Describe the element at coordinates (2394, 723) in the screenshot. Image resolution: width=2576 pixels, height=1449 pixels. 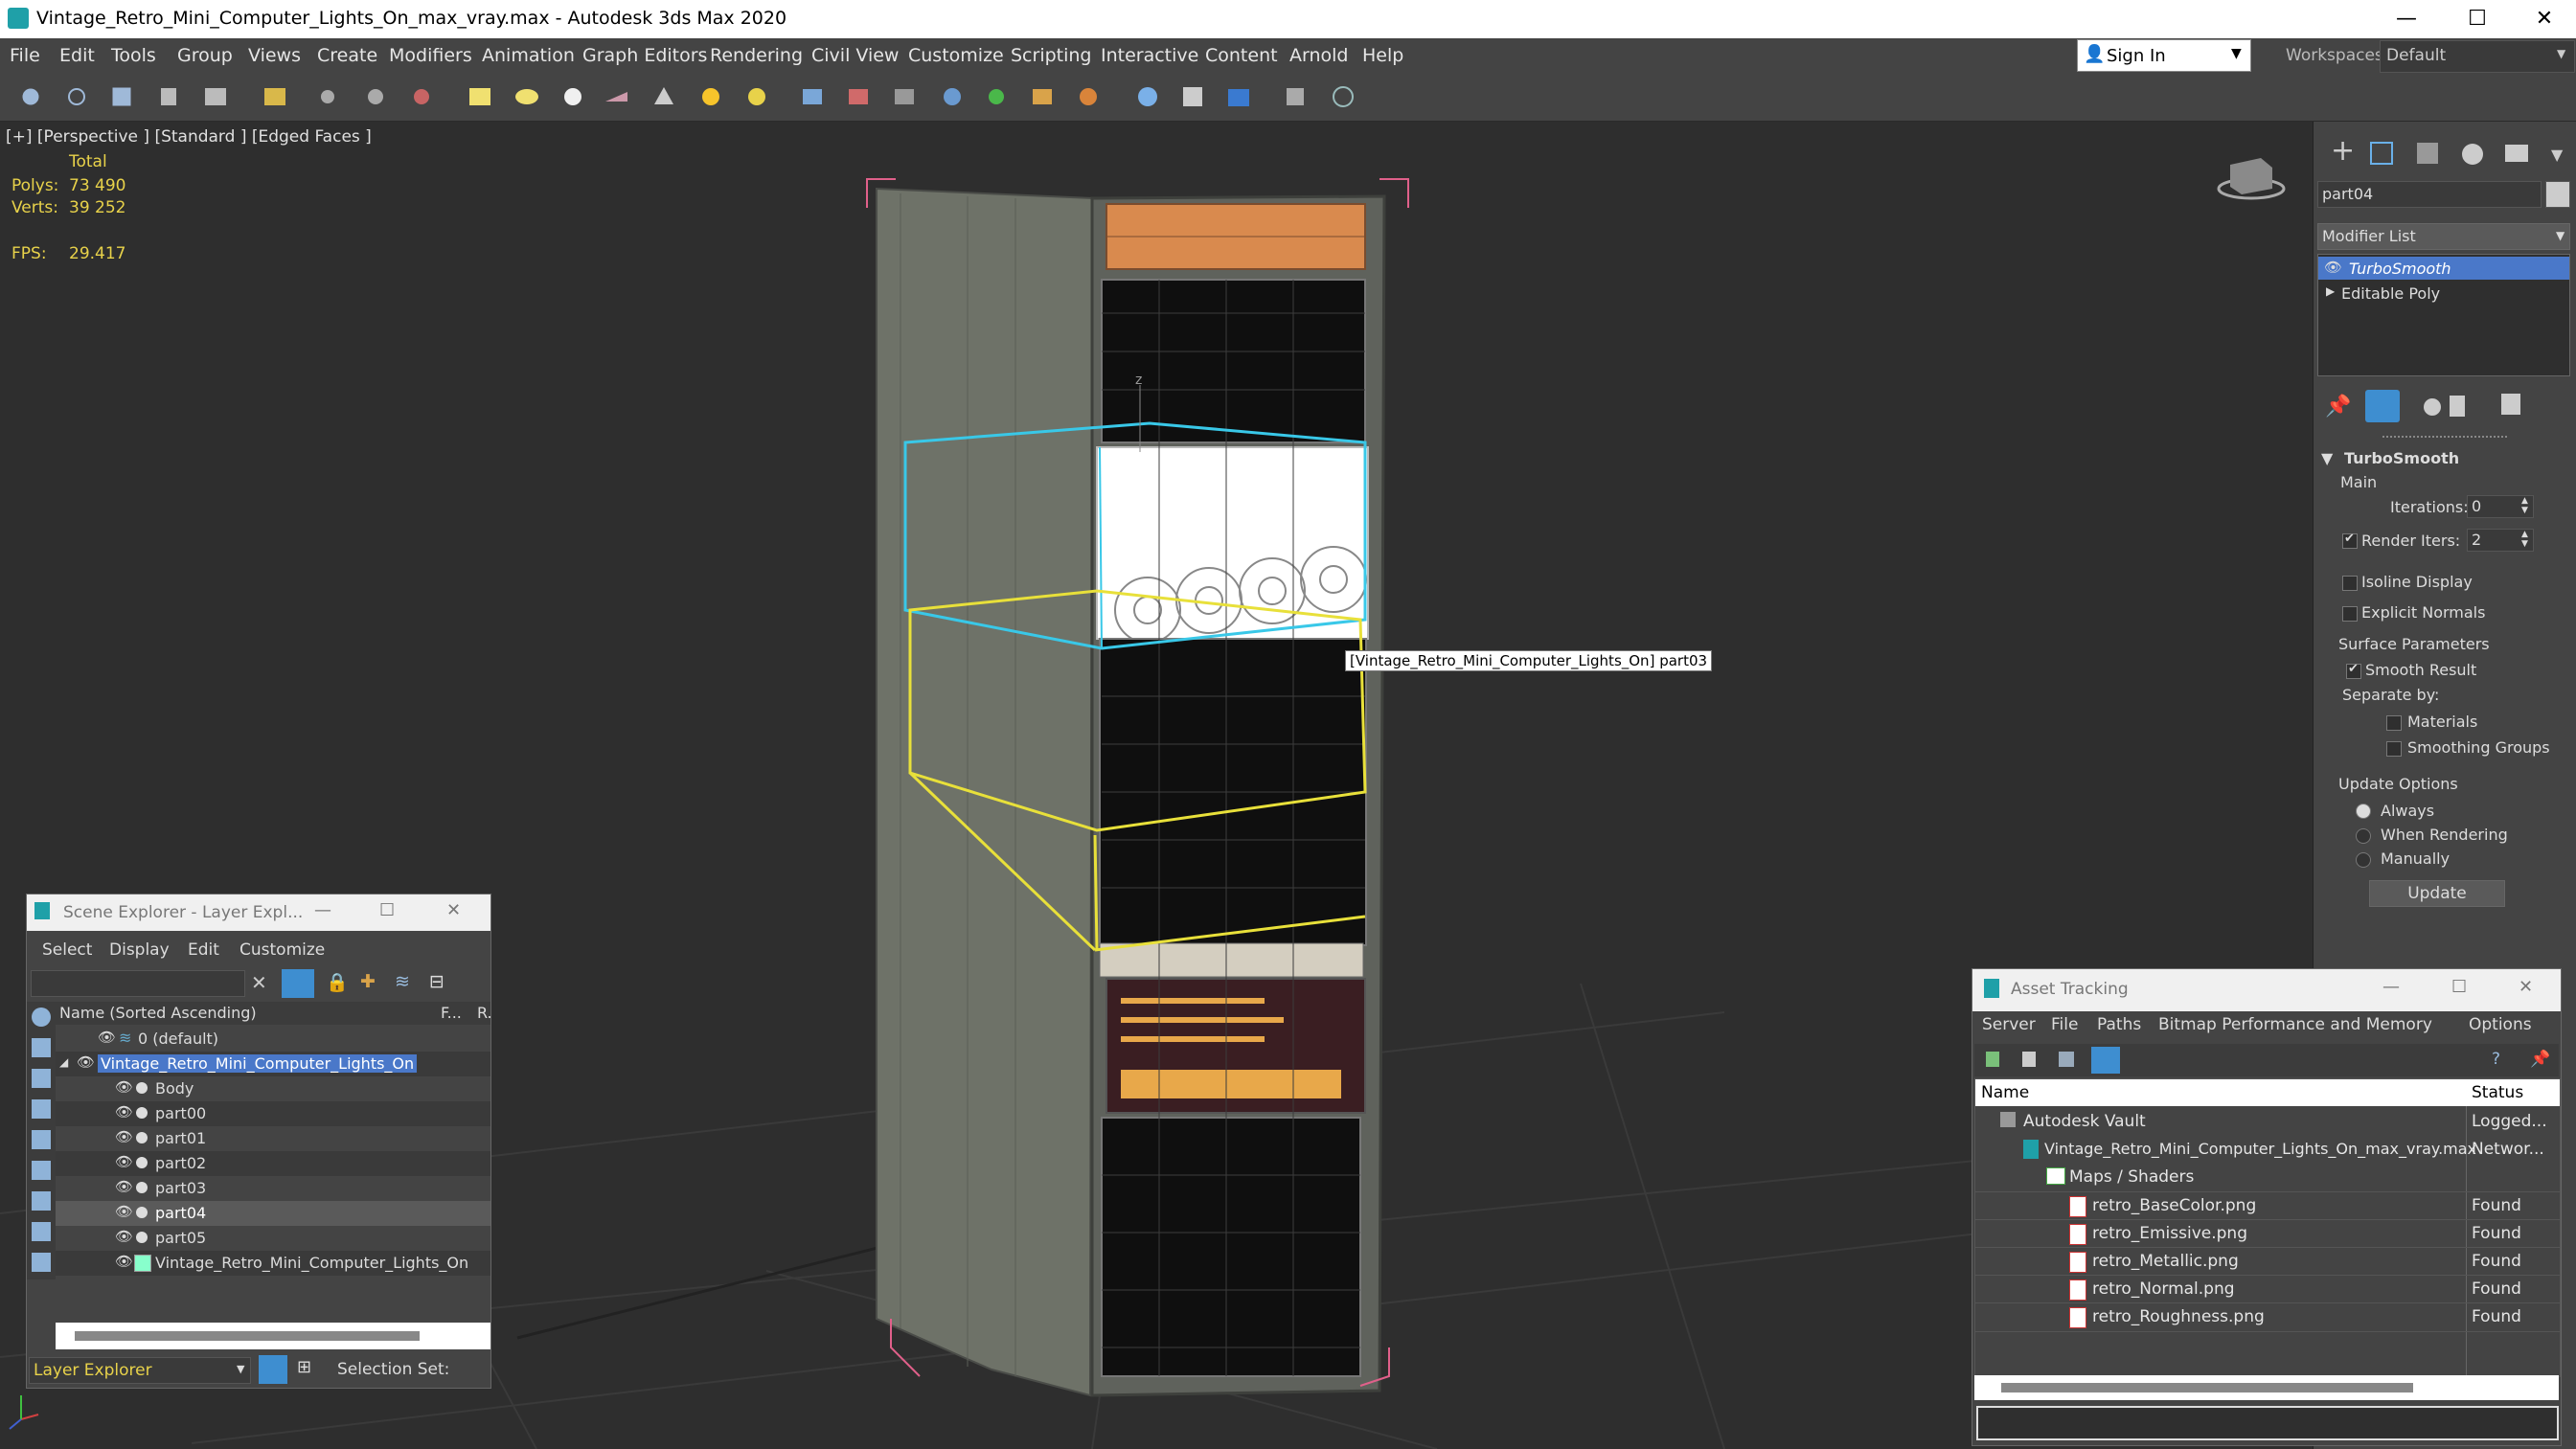
I see `materials-checkbox` at that location.